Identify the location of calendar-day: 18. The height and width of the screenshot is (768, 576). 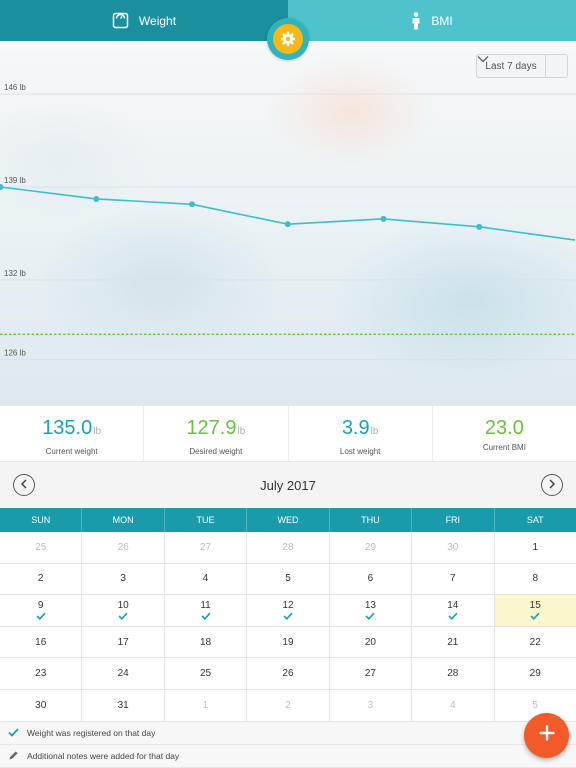
(206, 642).